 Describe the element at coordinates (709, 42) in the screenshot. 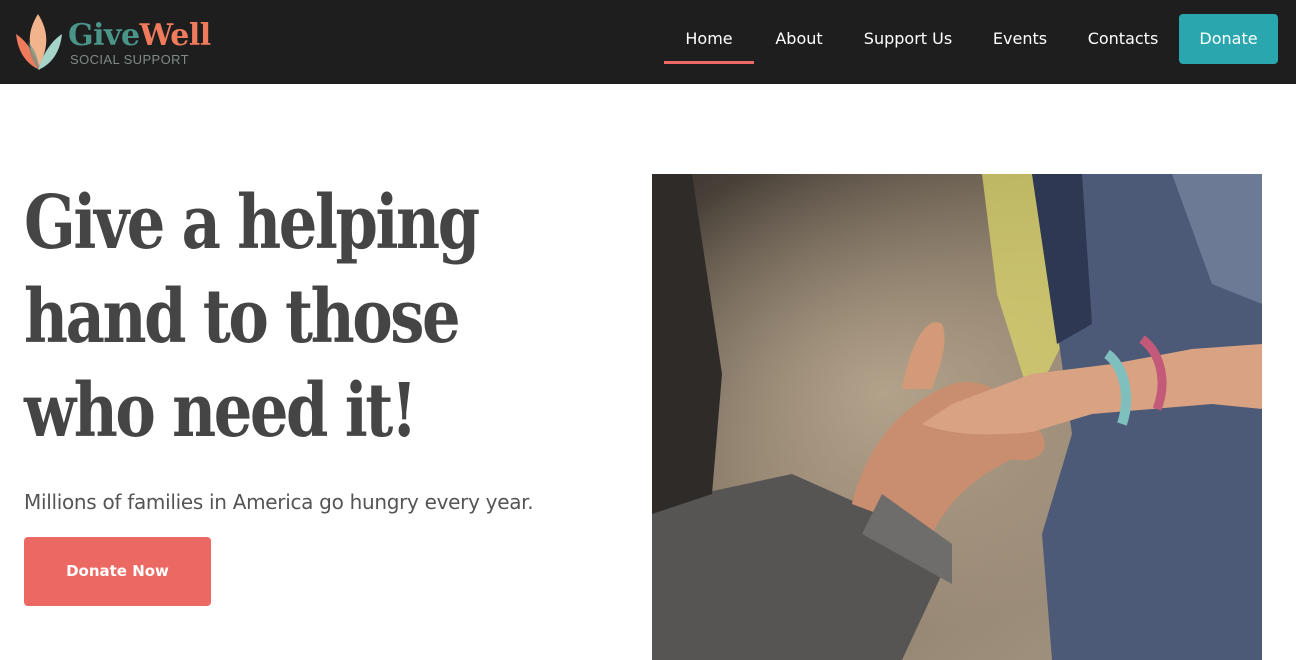

I see `nav-home: Home` at that location.